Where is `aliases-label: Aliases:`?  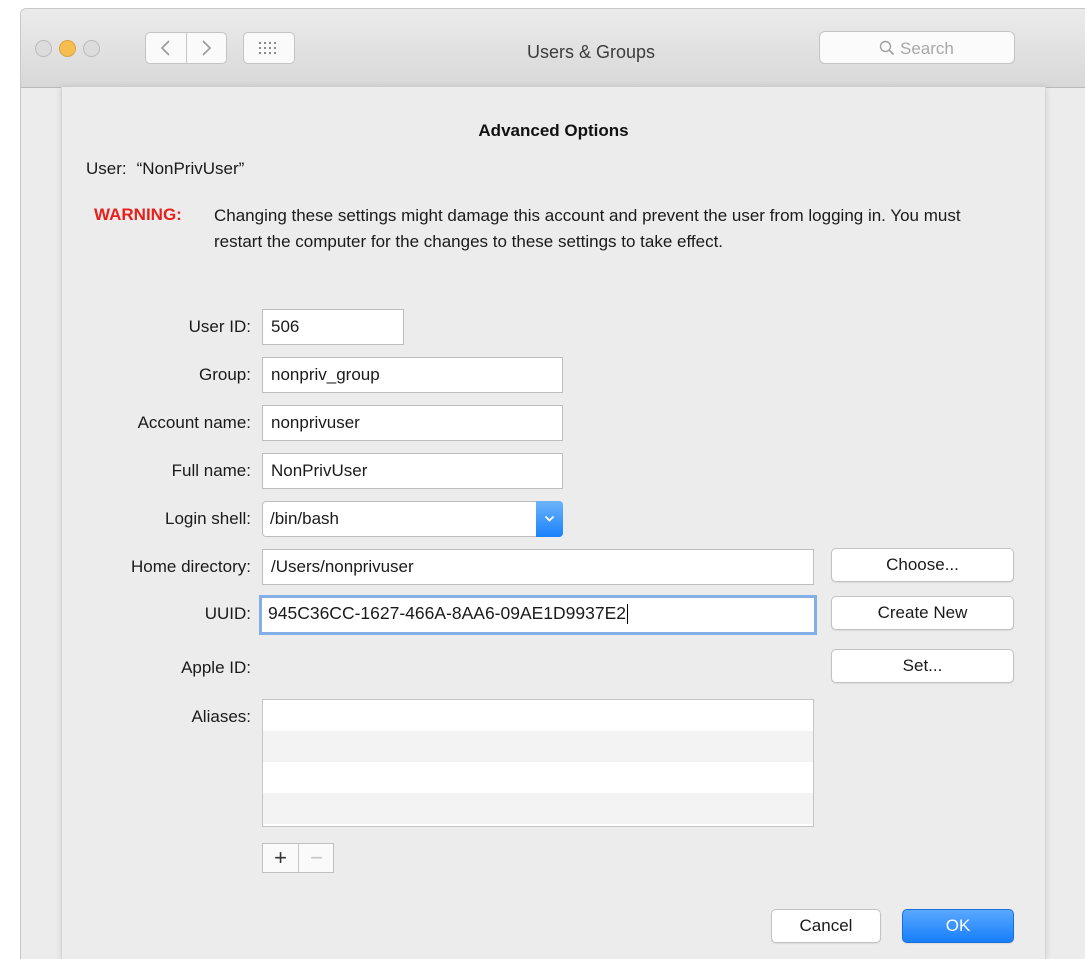
aliases-label: Aliases: is located at coordinates (221, 716).